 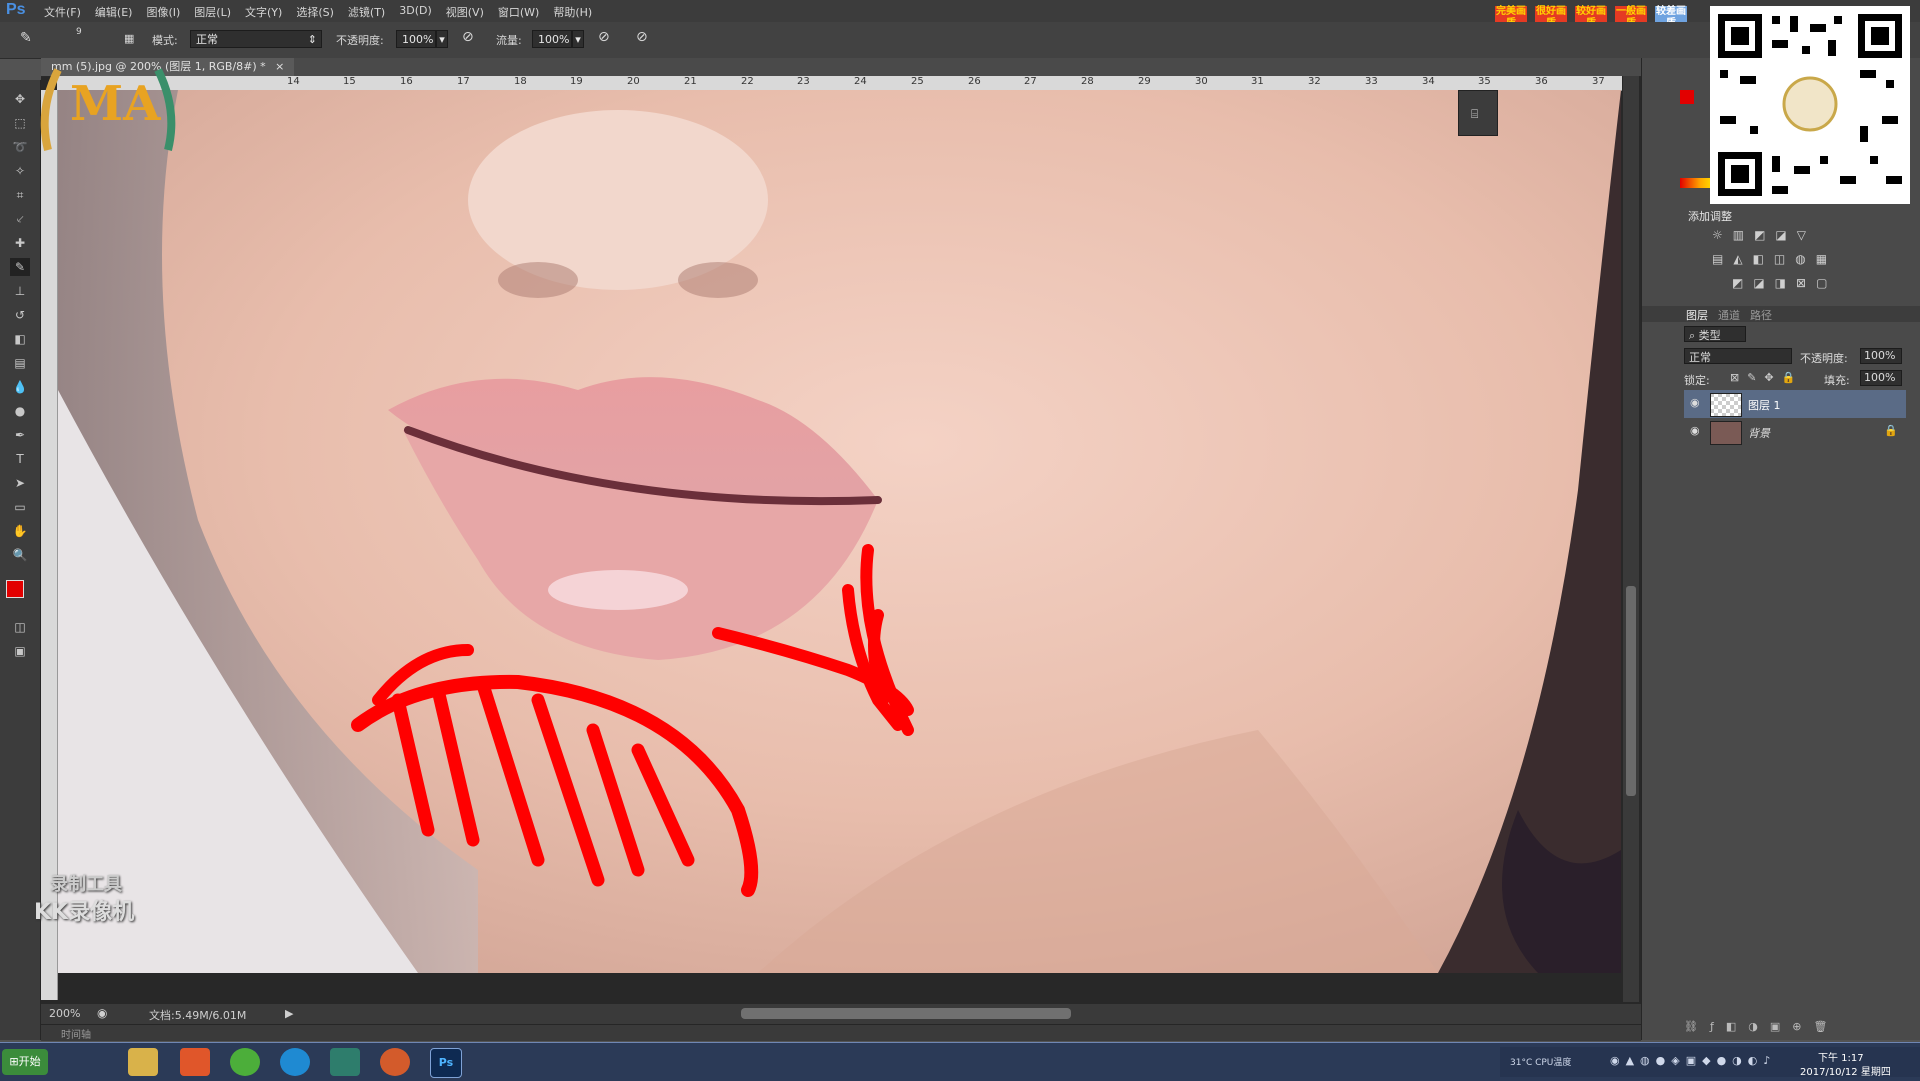 I want to click on pressure-opacity-icon: ⊘, so click(x=468, y=37).